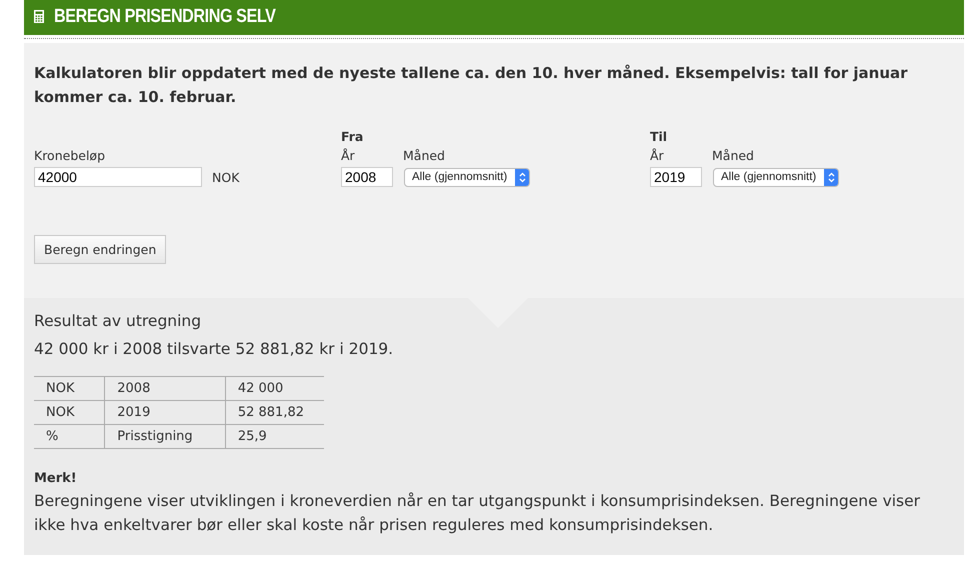  What do you see at coordinates (56, 478) in the screenshot?
I see `note-title: Merk!` at bounding box center [56, 478].